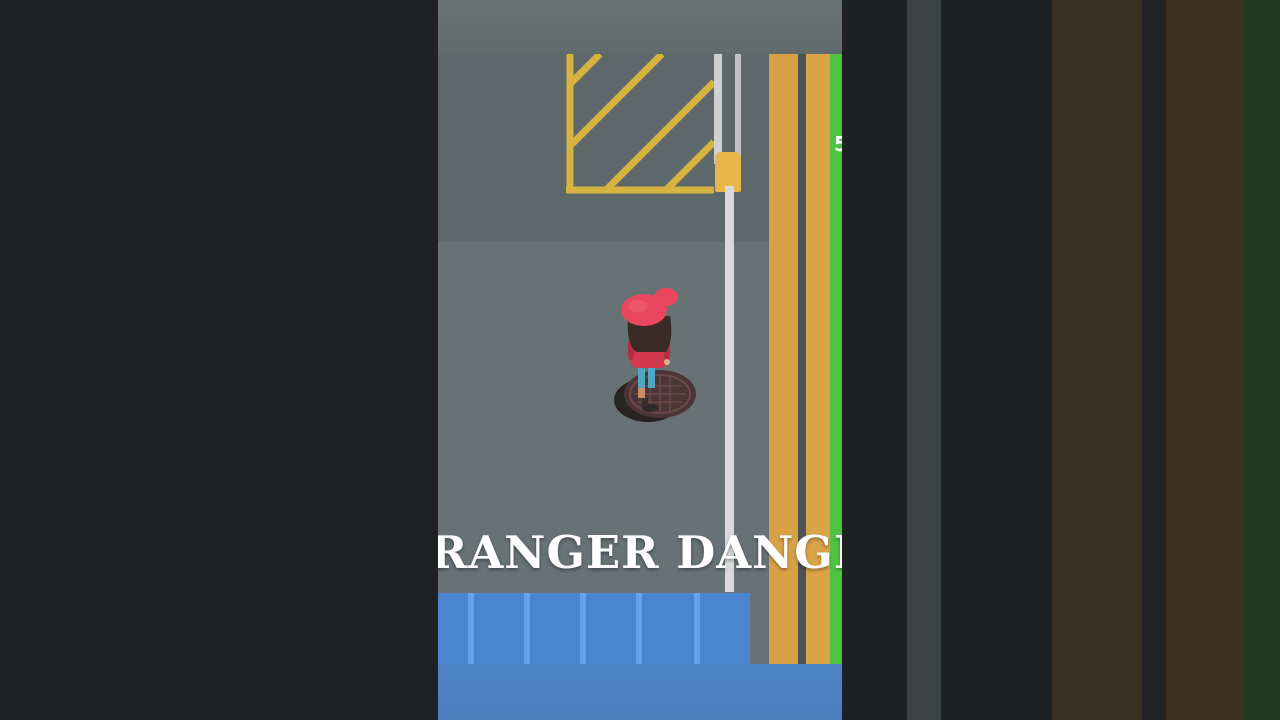 The height and width of the screenshot is (720, 1280). What do you see at coordinates (594, 628) in the screenshot?
I see `water-area` at bounding box center [594, 628].